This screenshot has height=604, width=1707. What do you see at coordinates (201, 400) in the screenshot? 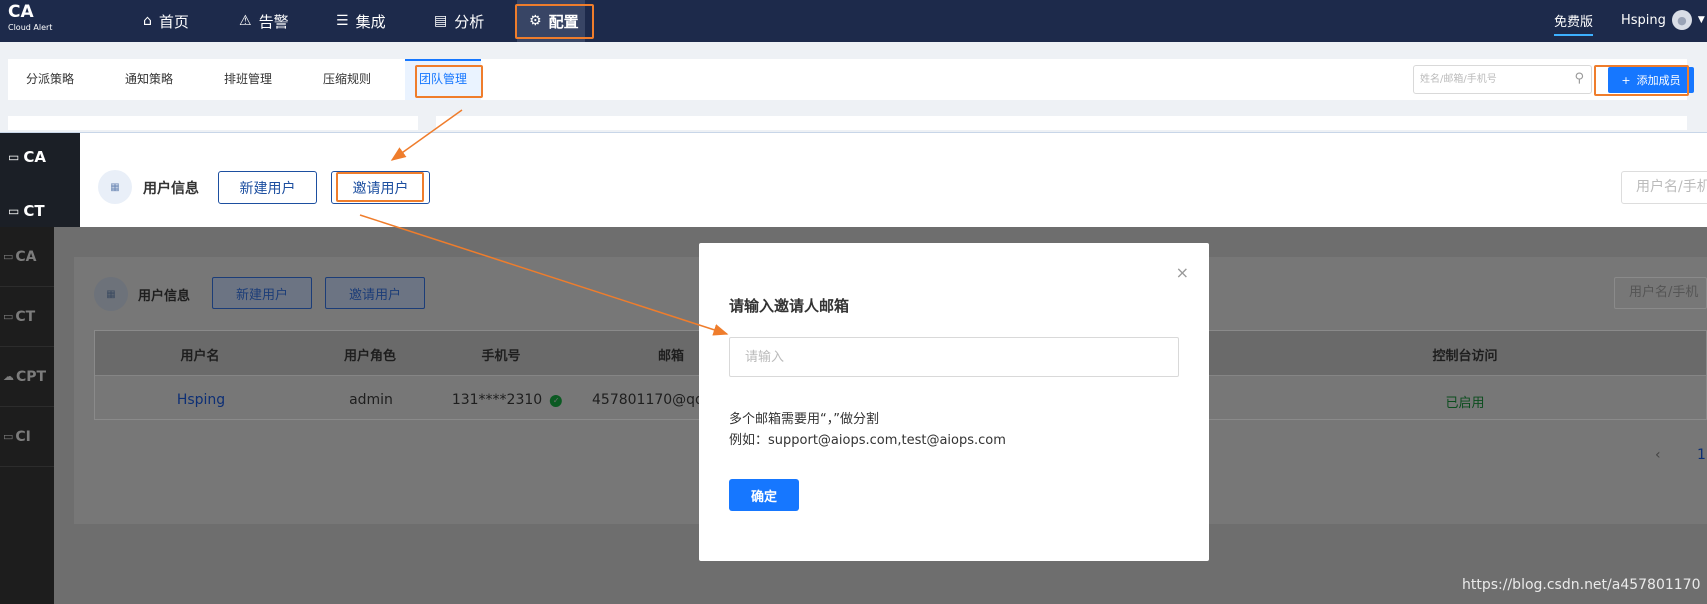
I see `cell-username: Hsping` at bounding box center [201, 400].